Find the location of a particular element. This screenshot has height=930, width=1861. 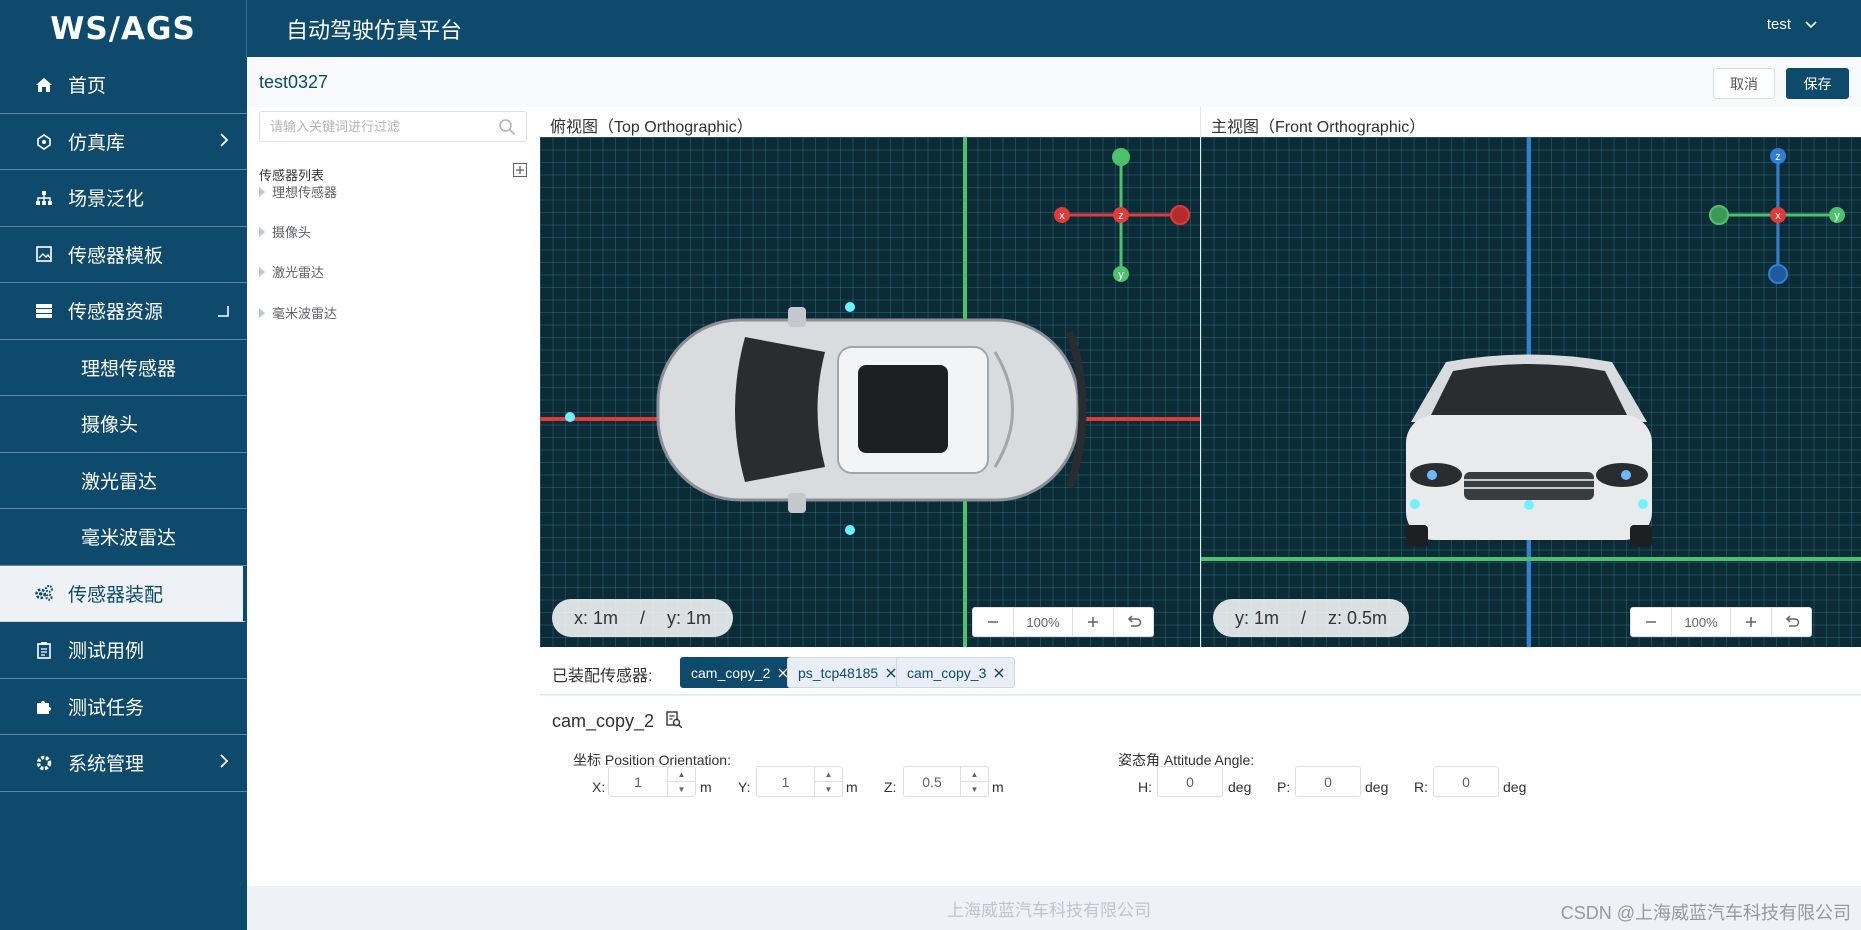

zoom-control: 100% is located at coordinates (1063, 622).